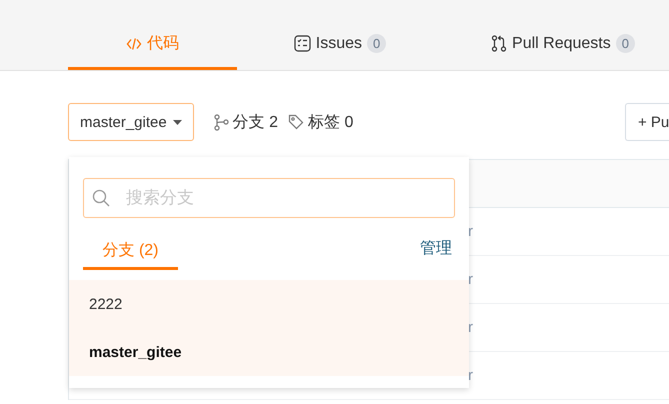 This screenshot has height=404, width=669. Describe the element at coordinates (296, 122) in the screenshot. I see `tag-icon` at that location.